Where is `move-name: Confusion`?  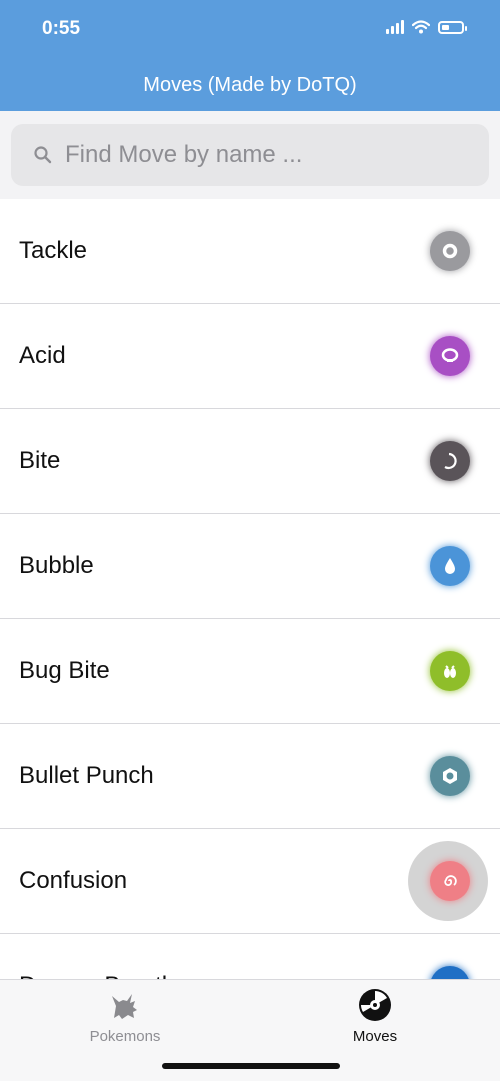
move-name: Confusion is located at coordinates (73, 880).